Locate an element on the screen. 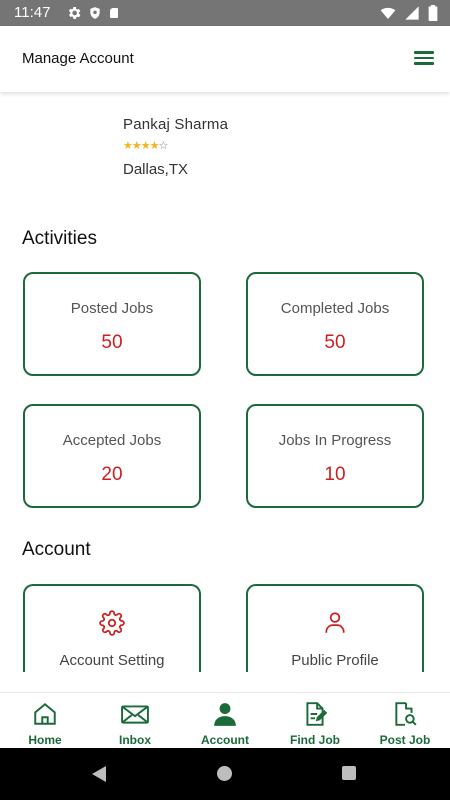 The height and width of the screenshot is (800, 450). card-value: 20 is located at coordinates (112, 474).